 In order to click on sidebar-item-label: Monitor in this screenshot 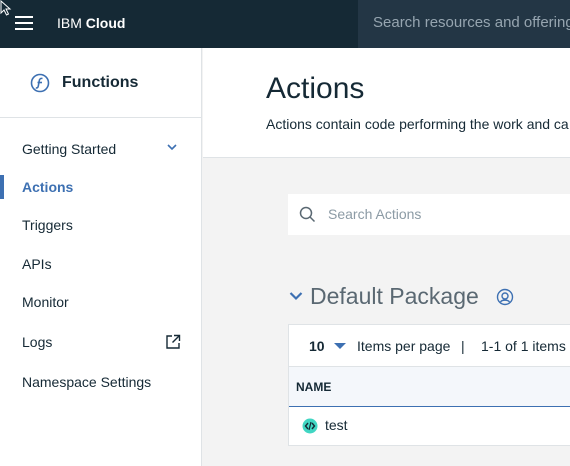, I will do `click(45, 302)`.